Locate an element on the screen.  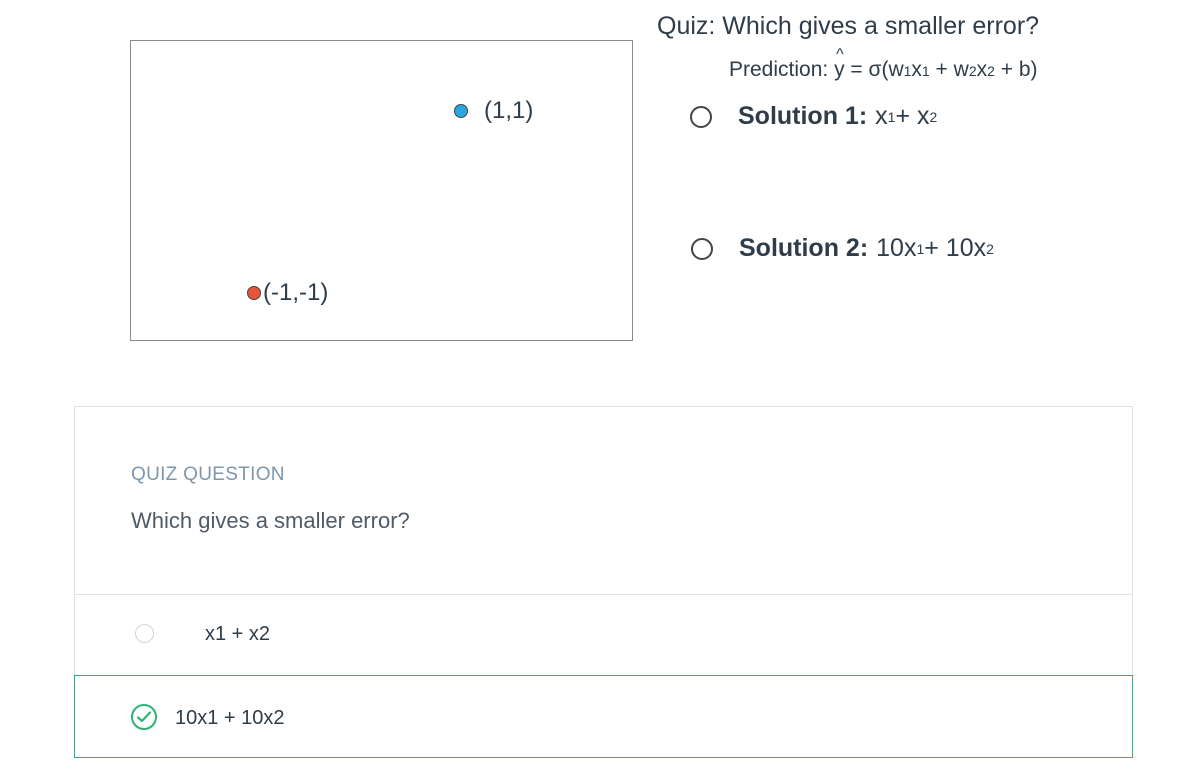
point-label: (-1,-1) is located at coordinates (296, 292).